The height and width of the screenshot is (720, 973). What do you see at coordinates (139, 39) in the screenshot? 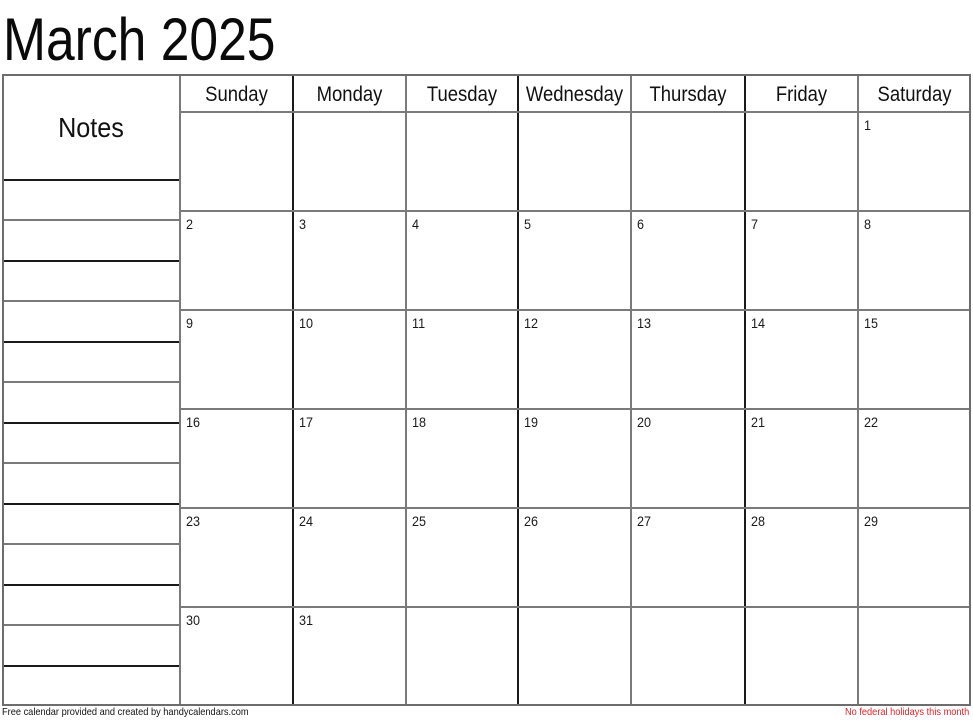
I see `calendar-title: March 2025` at bounding box center [139, 39].